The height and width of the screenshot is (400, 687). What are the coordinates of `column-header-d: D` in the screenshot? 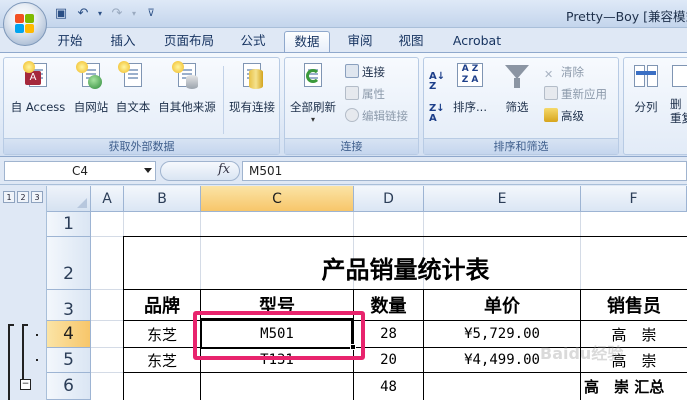 It's located at (389, 199).